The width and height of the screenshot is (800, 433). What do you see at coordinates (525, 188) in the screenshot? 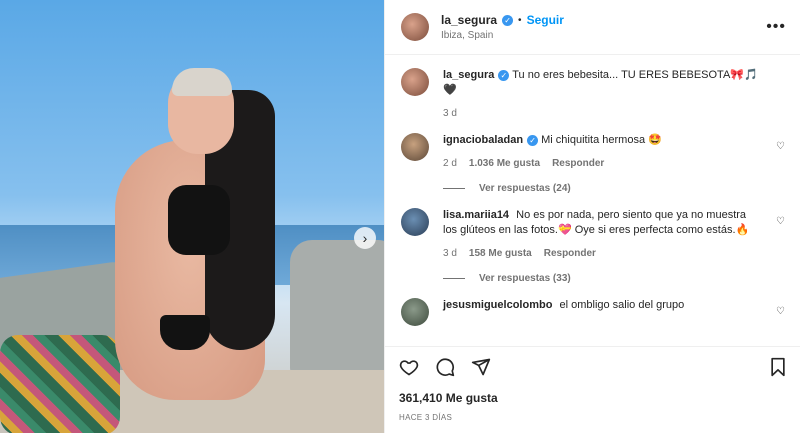
I see `view-replies-label: Ver respuestas (24)` at bounding box center [525, 188].